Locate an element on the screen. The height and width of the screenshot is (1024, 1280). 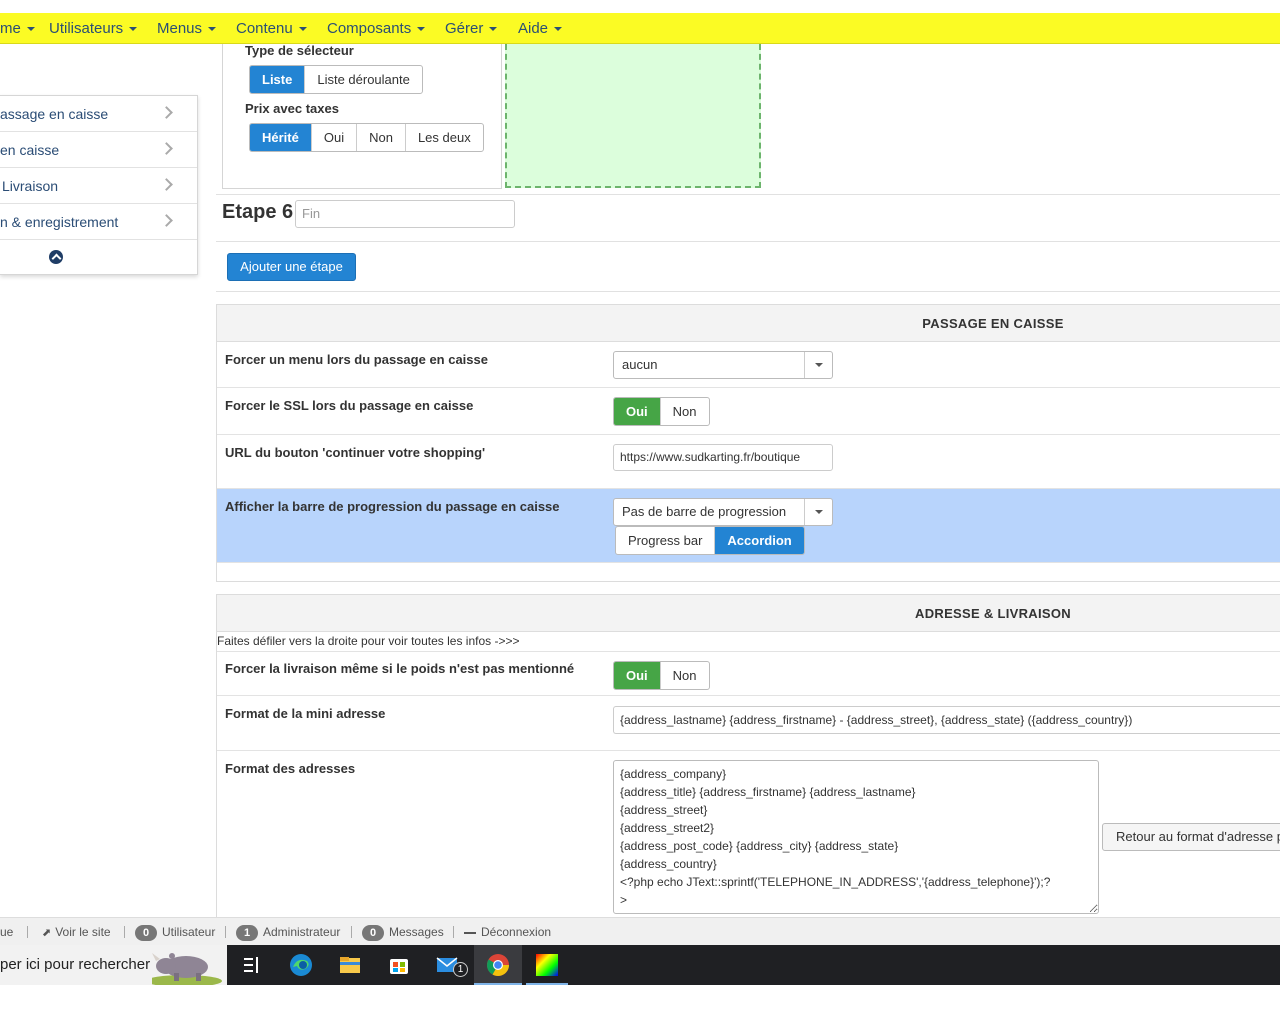
checkout-section-header: PASSAGE EN CAISSE is located at coordinates (748, 323).